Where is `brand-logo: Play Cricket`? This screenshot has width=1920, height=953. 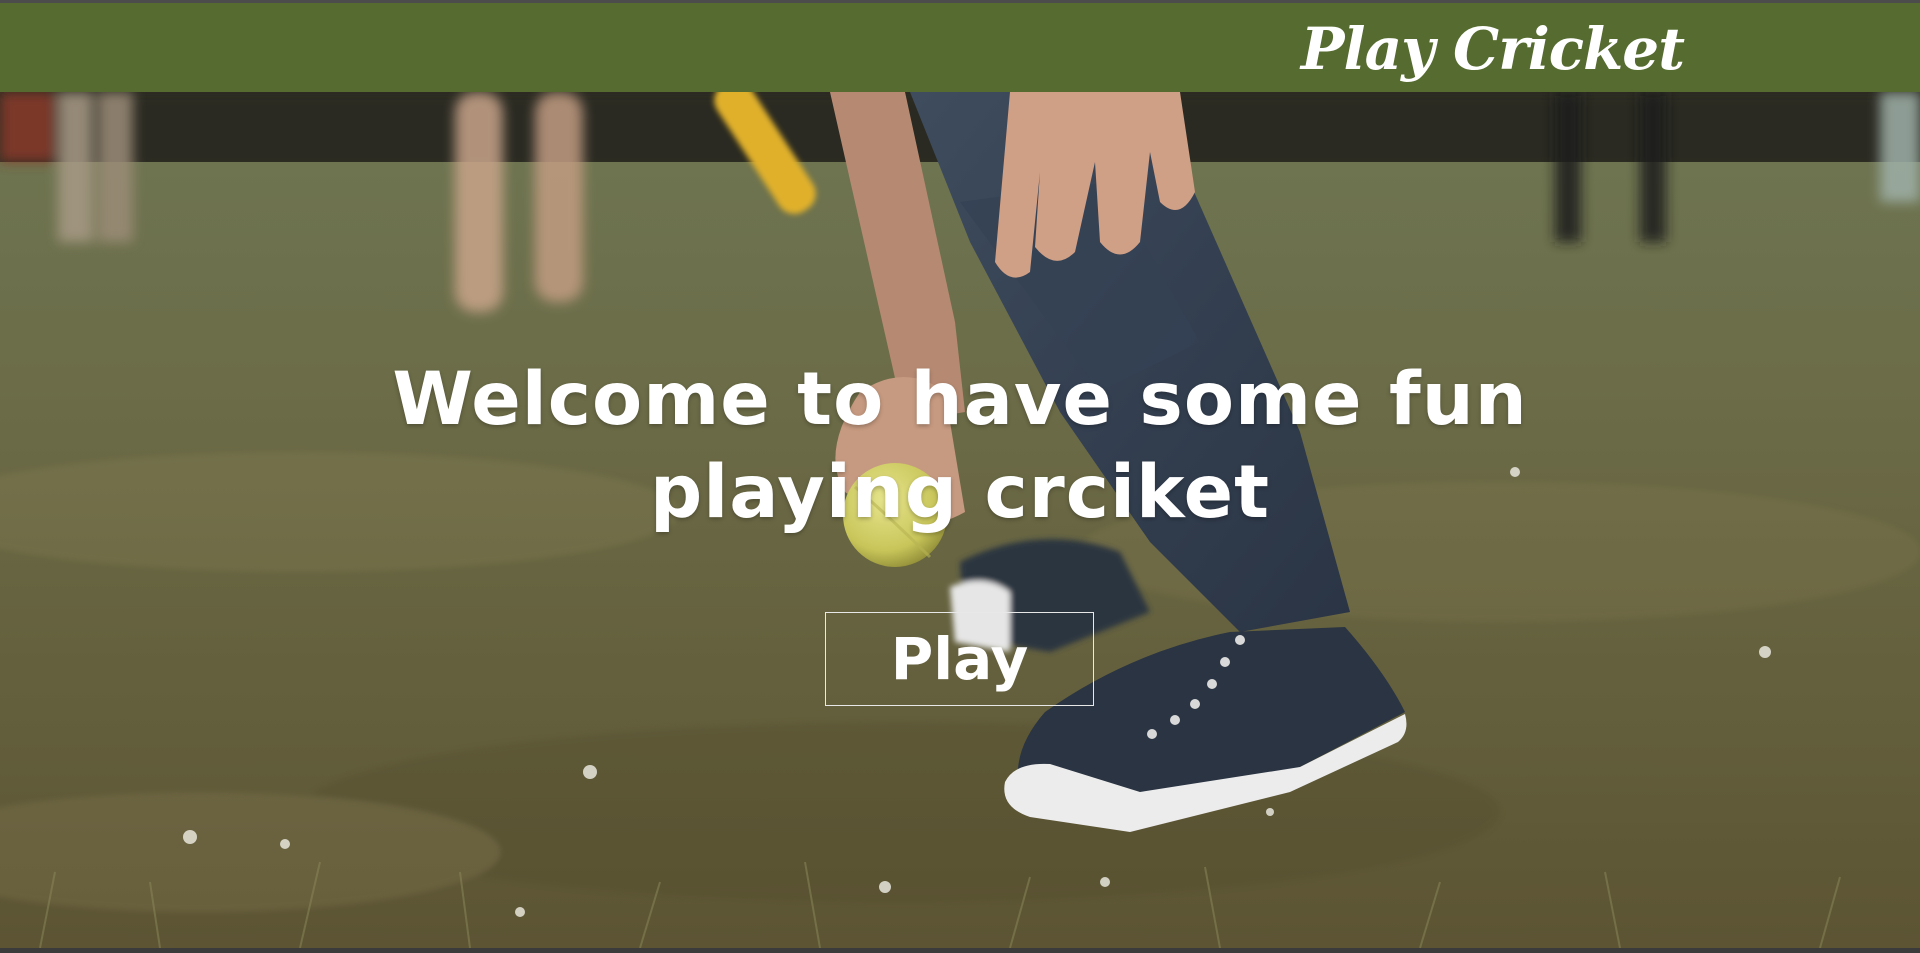
brand-logo: Play Cricket is located at coordinates (1493, 49).